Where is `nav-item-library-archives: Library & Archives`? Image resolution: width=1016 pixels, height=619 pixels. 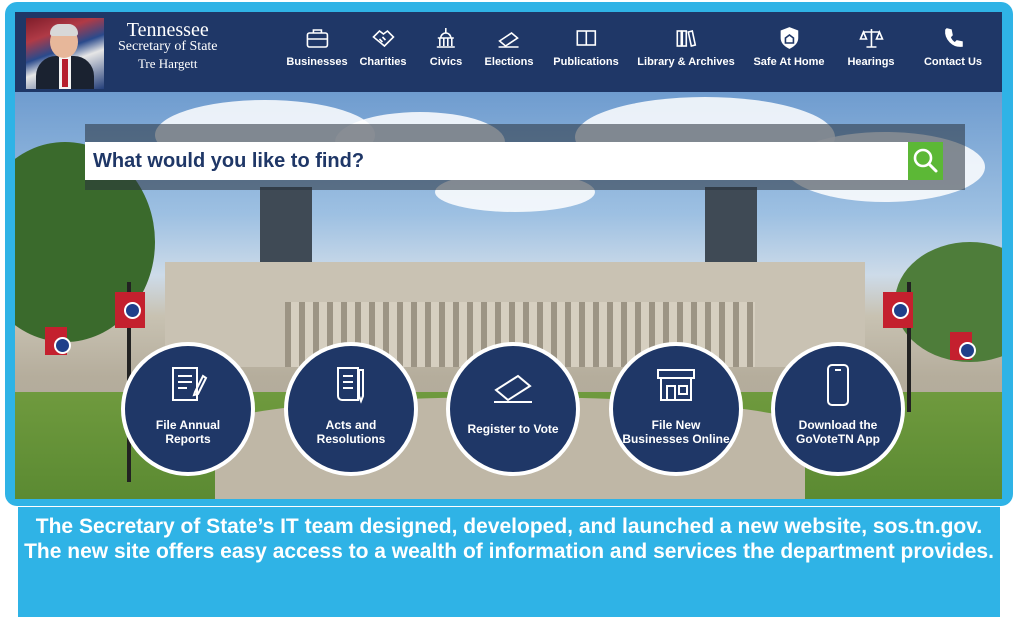 nav-item-library-archives: Library & Archives is located at coordinates (686, 47).